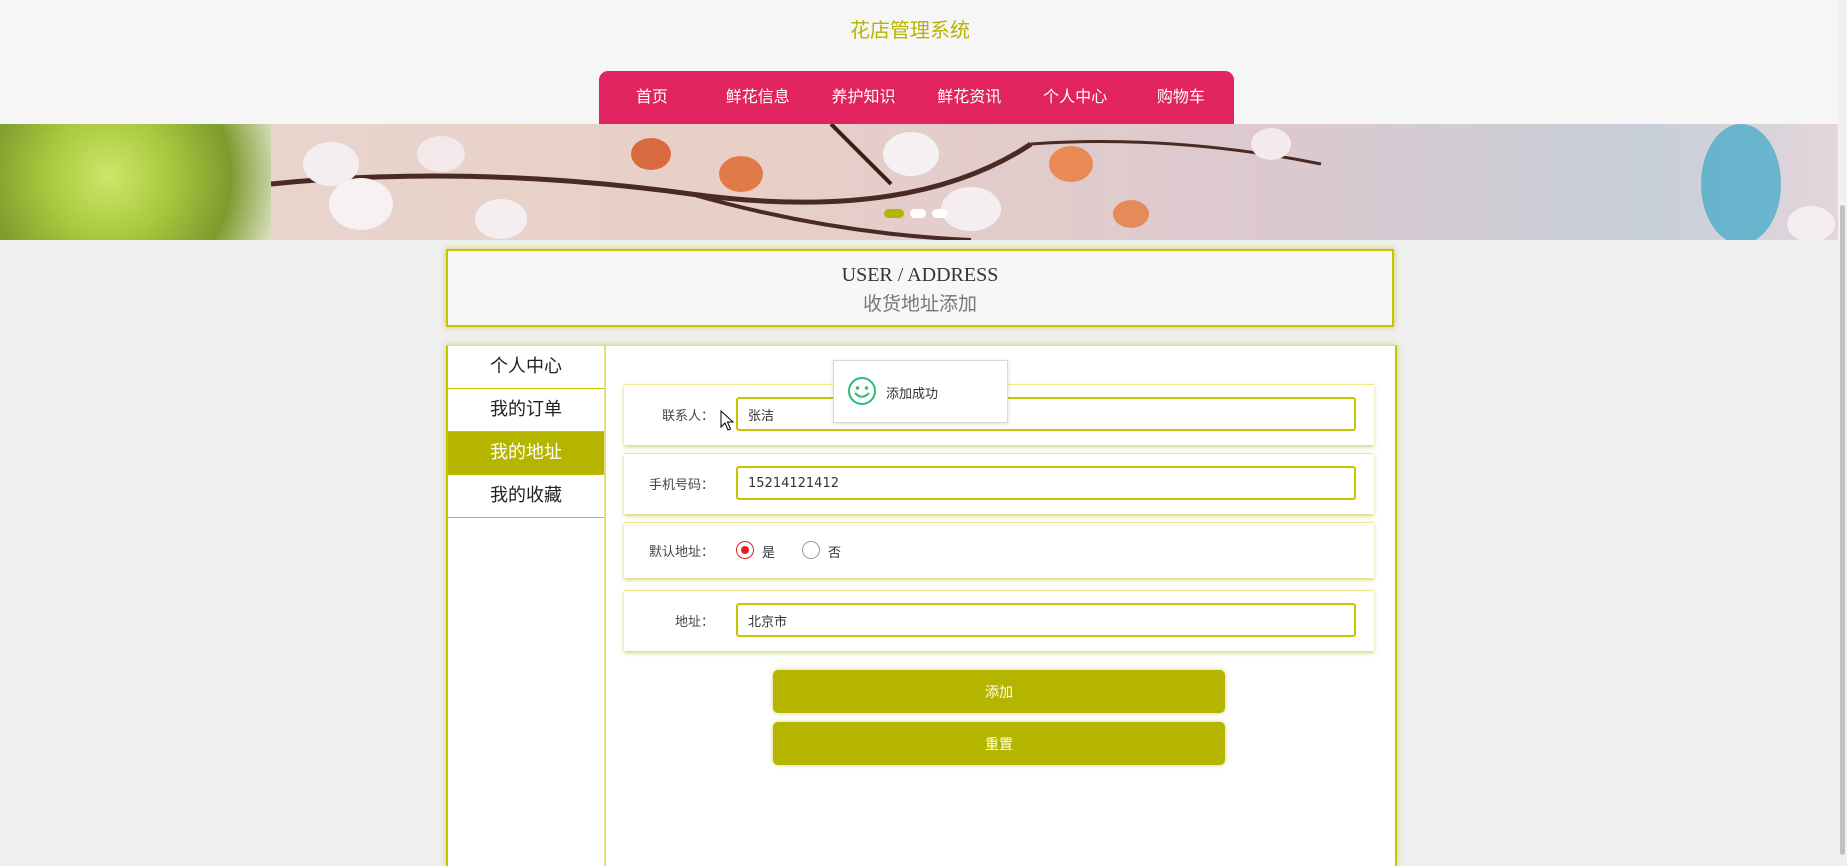 The image size is (1847, 866). I want to click on address-row: 地址：, so click(999, 620).